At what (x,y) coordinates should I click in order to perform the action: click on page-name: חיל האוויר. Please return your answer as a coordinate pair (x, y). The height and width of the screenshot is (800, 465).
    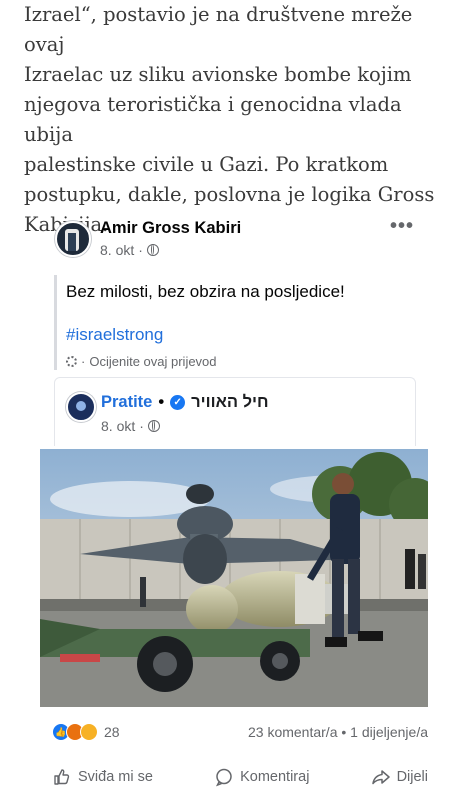
    Looking at the image, I should click on (229, 402).